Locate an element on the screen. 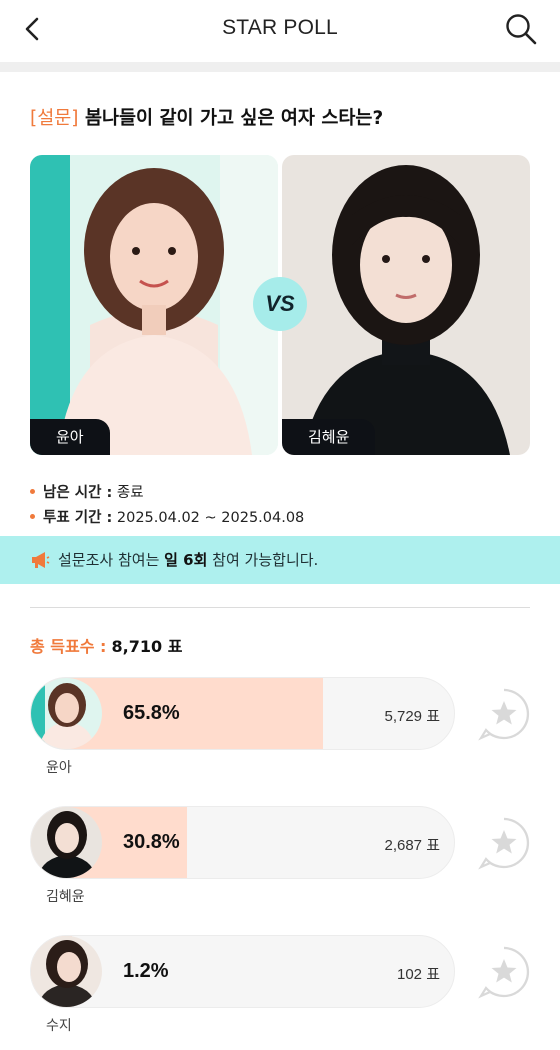 The height and width of the screenshot is (1050, 560). candidate-photo-left is located at coordinates (154, 305).